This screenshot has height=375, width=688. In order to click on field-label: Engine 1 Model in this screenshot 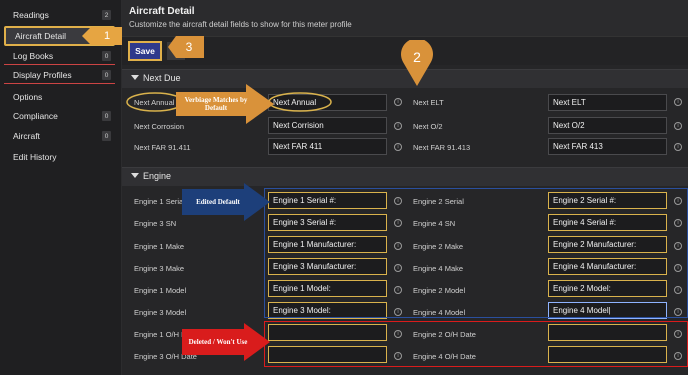, I will do `click(160, 290)`.